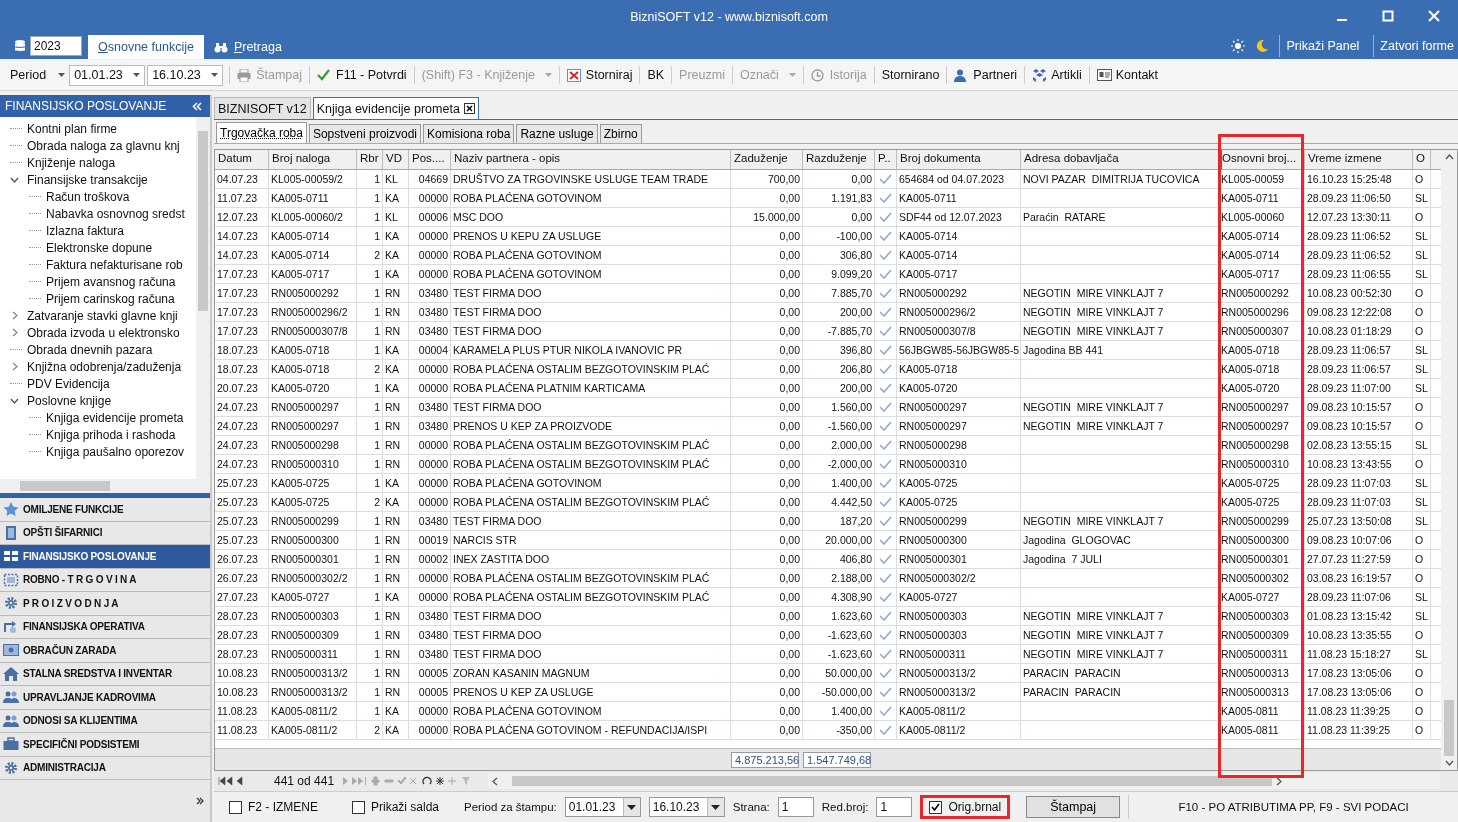  Describe the element at coordinates (986, 75) in the screenshot. I see `toolbar-button: Partneri` at that location.